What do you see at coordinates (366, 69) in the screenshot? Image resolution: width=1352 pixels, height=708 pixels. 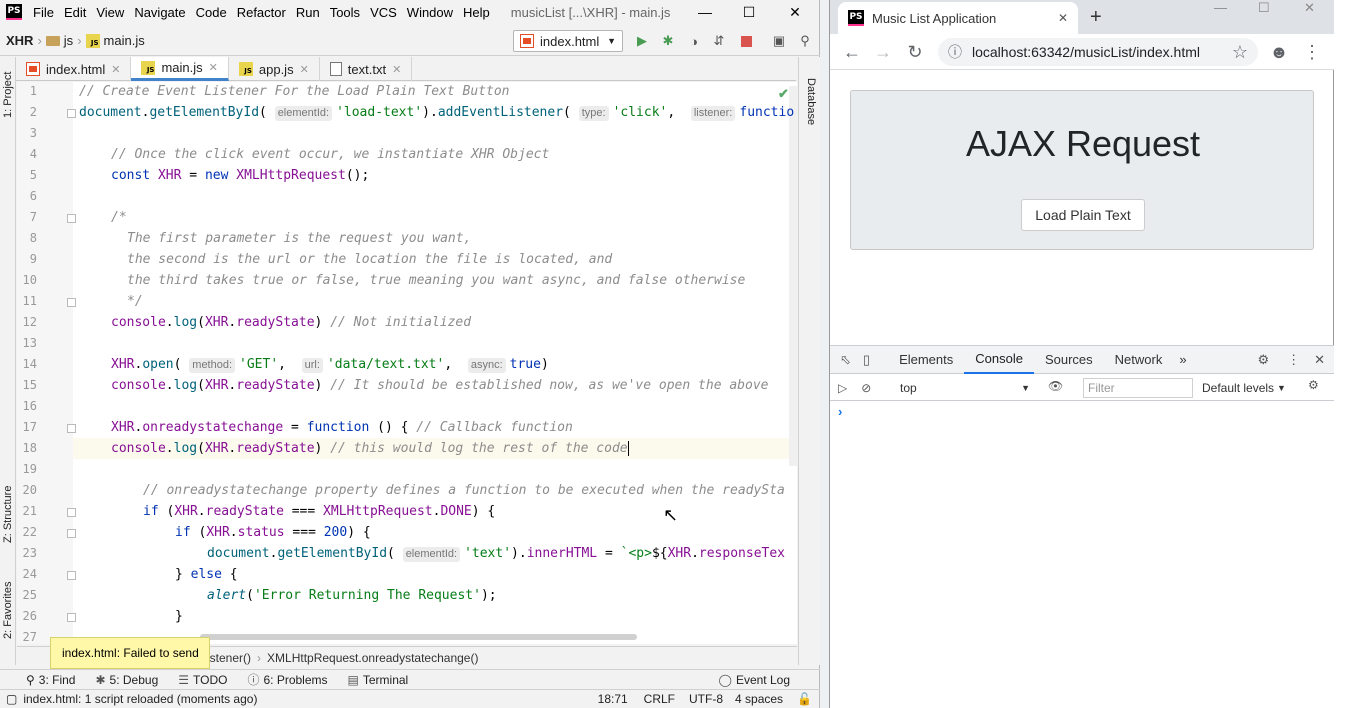 I see `tab-text-txt: text.txt ✕` at bounding box center [366, 69].